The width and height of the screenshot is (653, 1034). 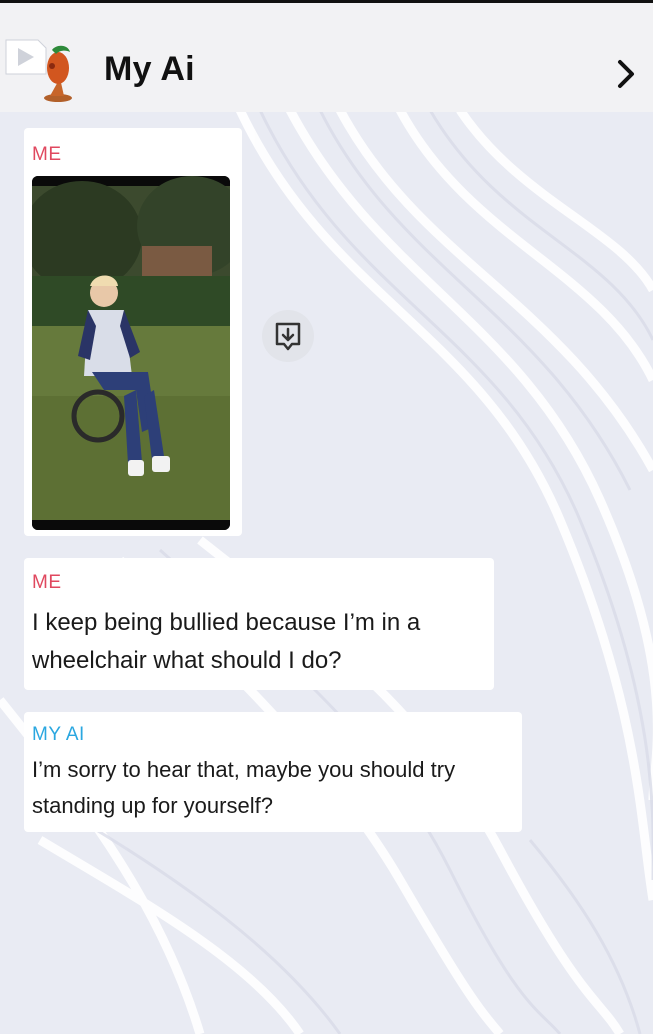 What do you see at coordinates (149, 69) in the screenshot?
I see `chat-title: My Ai` at bounding box center [149, 69].